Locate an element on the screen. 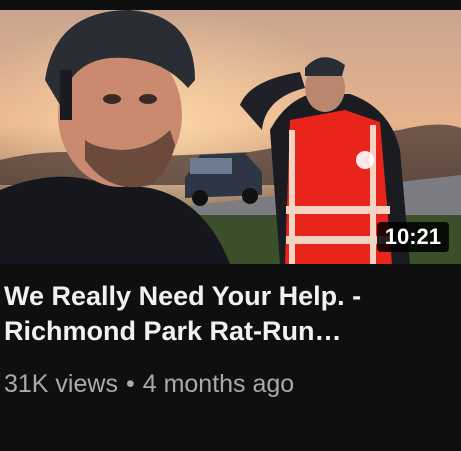  video-metadata: 31K views • 4 months ago is located at coordinates (149, 384).